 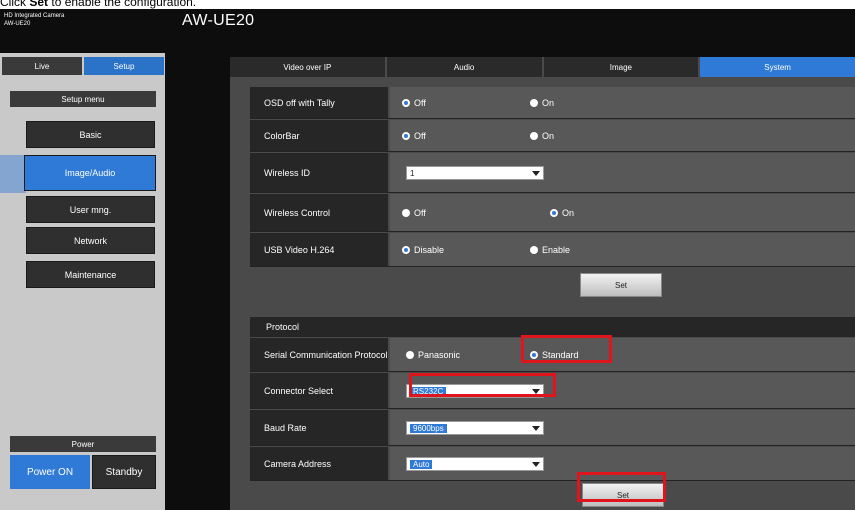 I want to click on radio-wireless-on: On, so click(x=562, y=212).